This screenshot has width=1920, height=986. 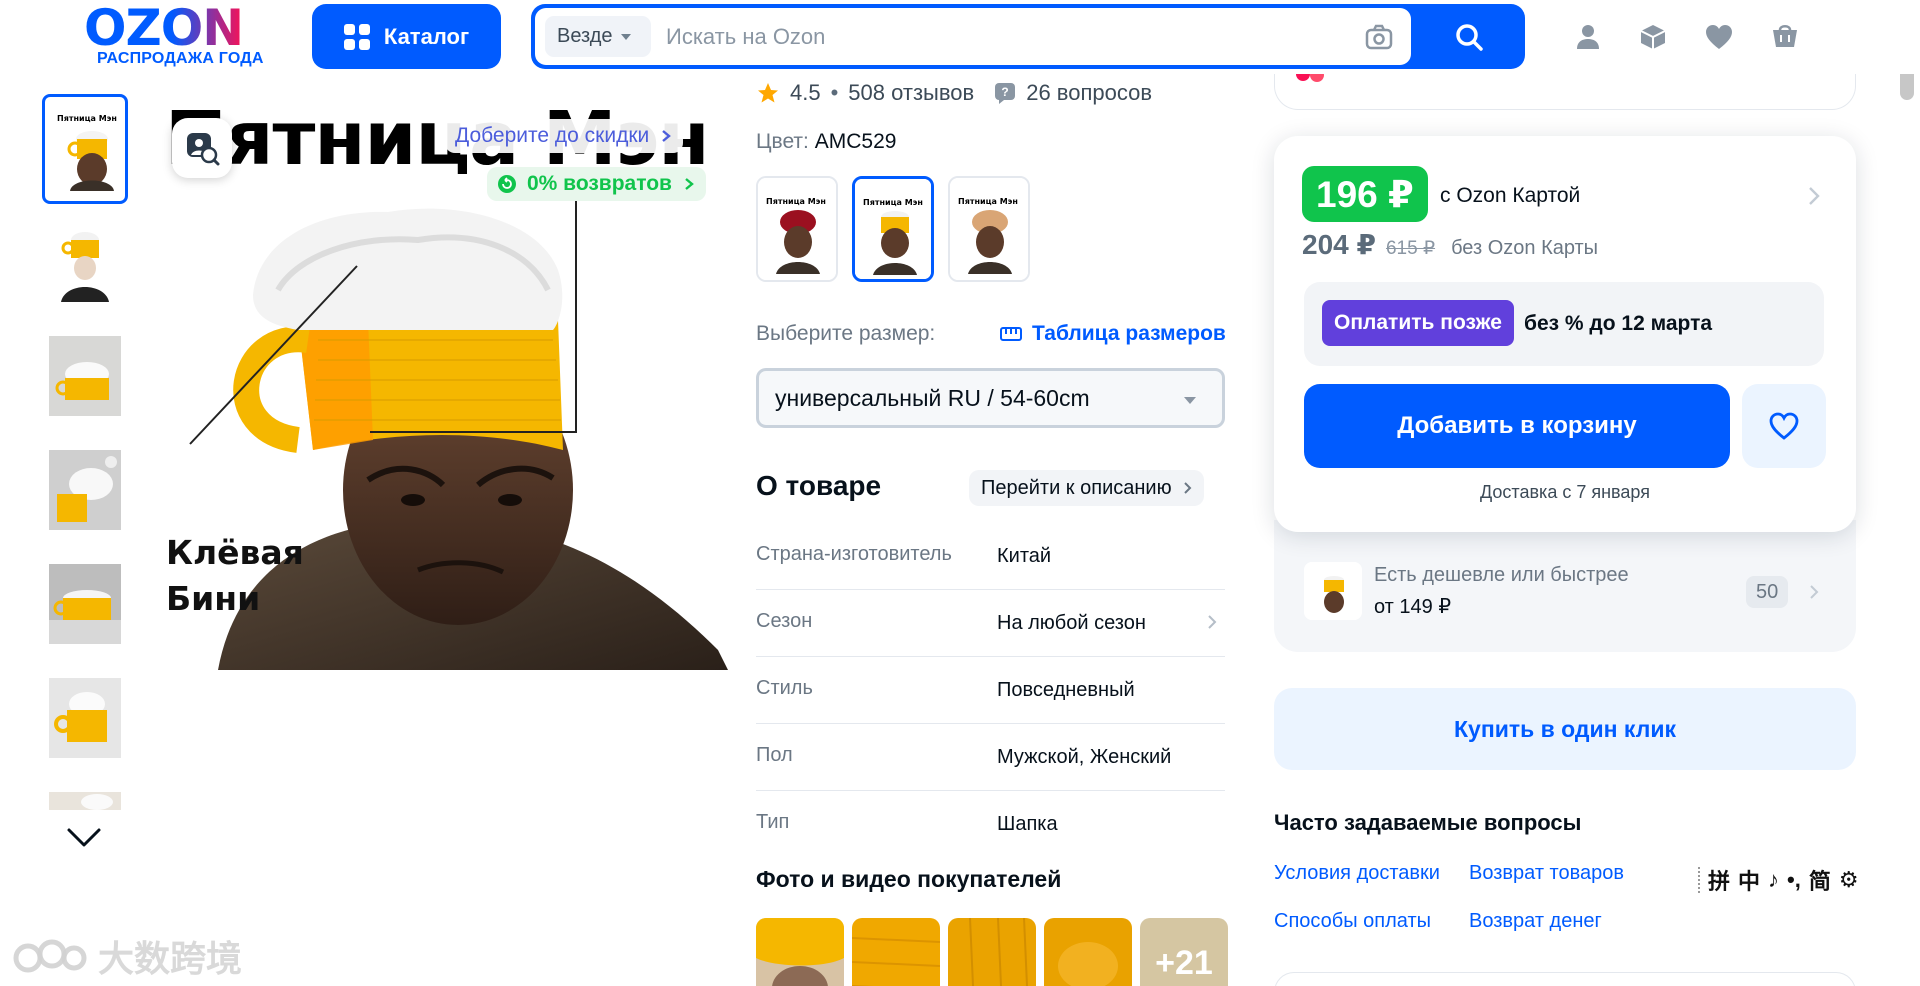 I want to click on ime-punctuation-icon: •,, so click(x=1794, y=880).